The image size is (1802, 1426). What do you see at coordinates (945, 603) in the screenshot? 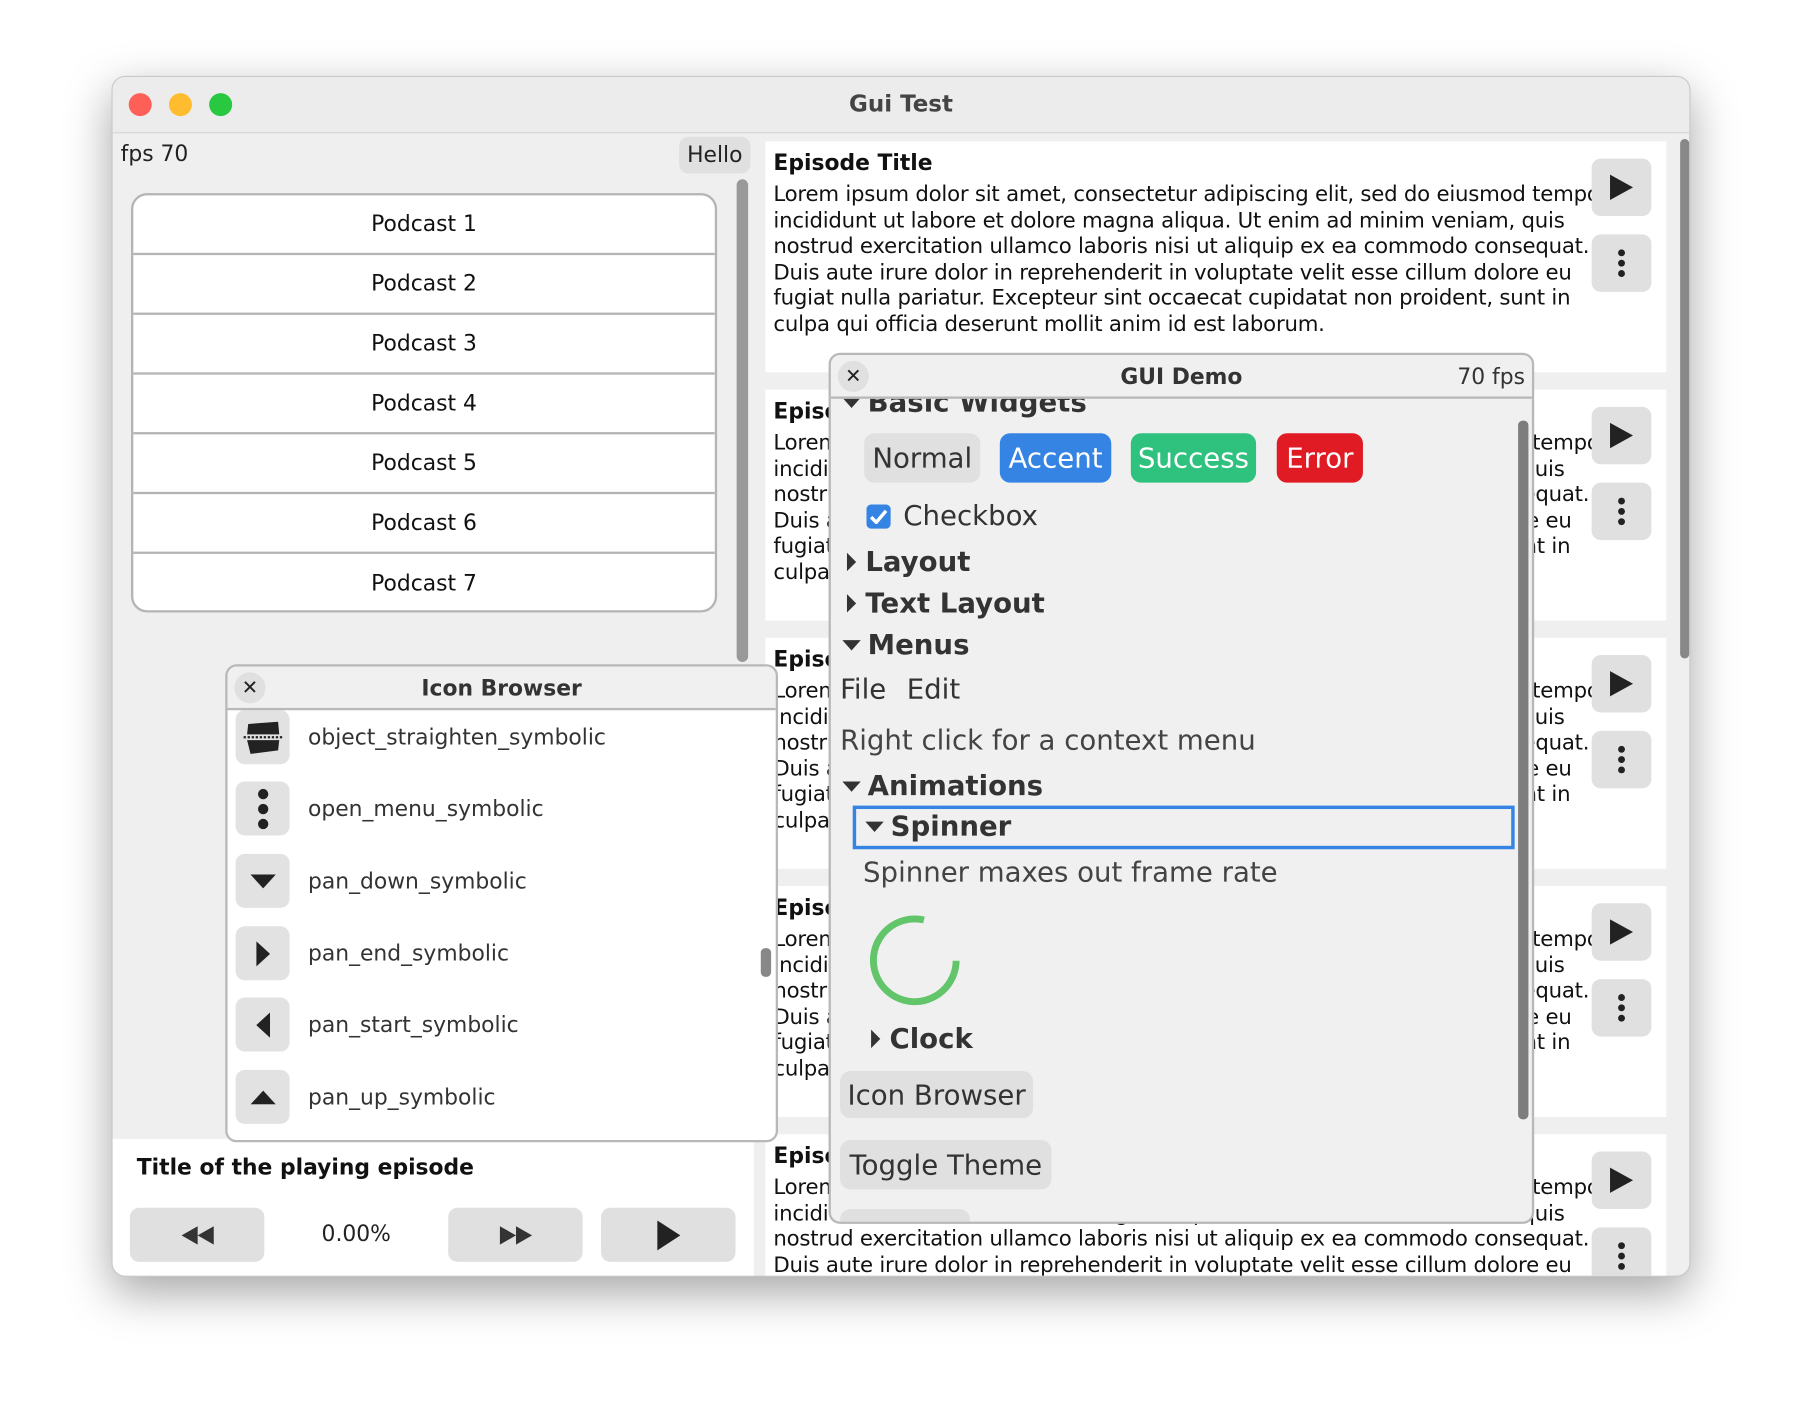
I see `section-text-layout: Text Layout` at bounding box center [945, 603].